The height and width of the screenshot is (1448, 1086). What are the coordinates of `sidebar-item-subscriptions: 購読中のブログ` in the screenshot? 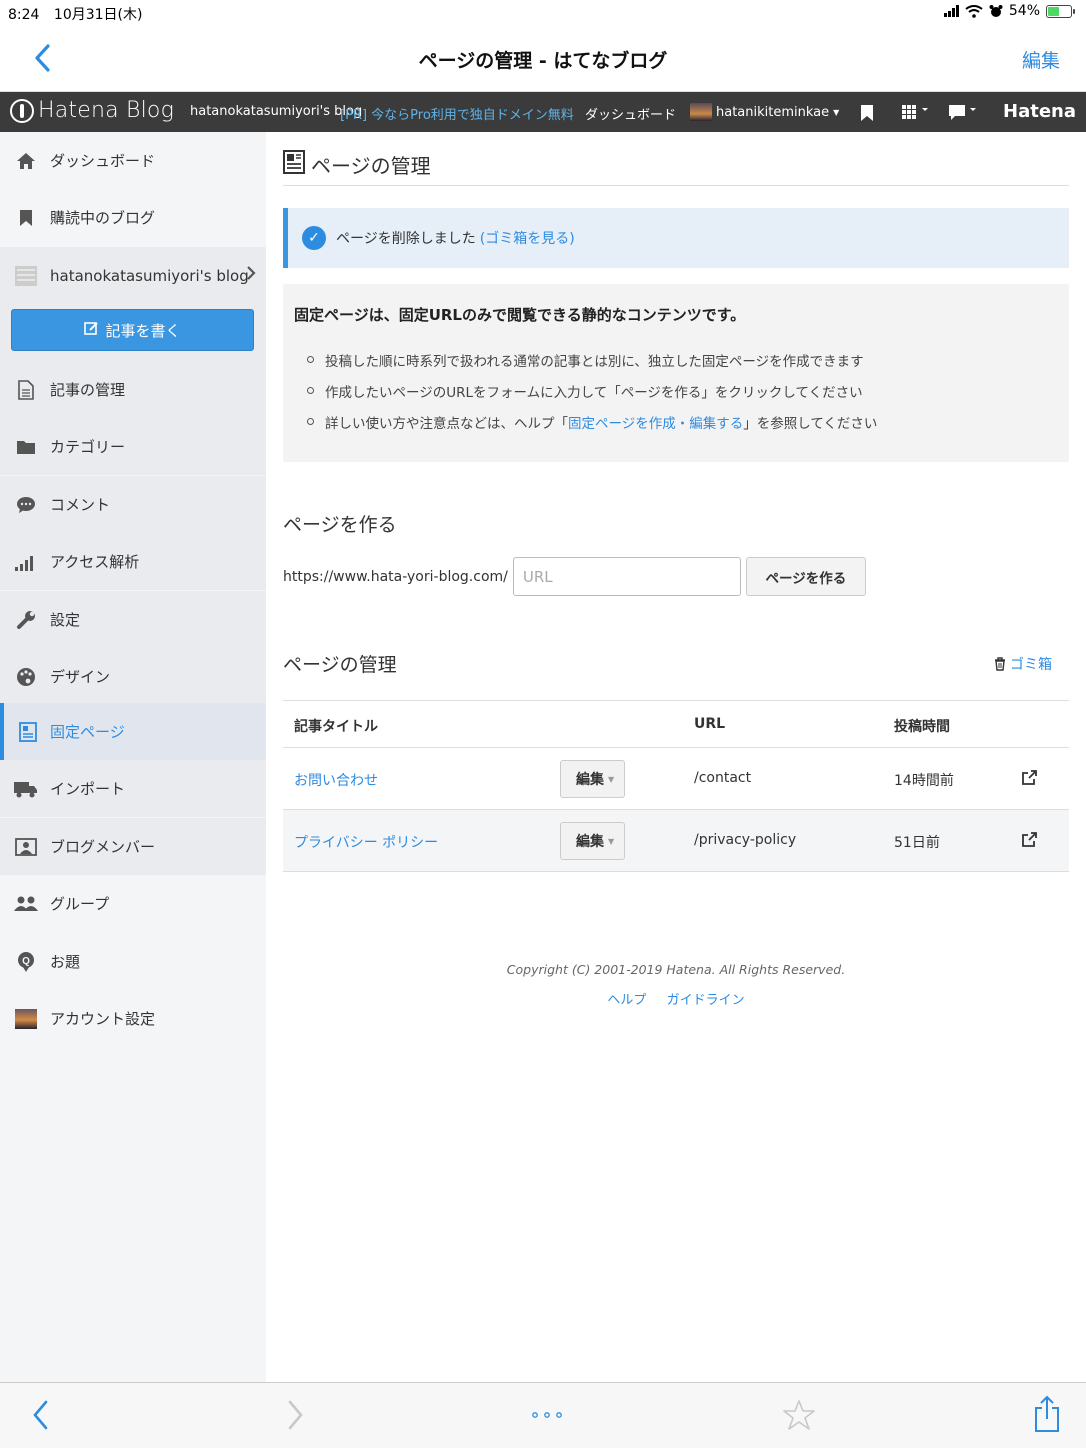 It's located at (133, 217).